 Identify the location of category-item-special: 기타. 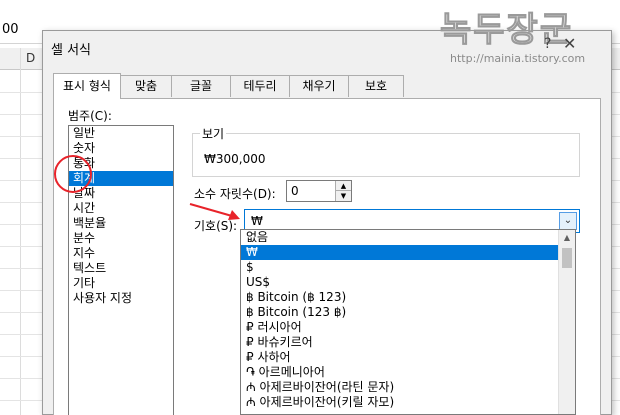
(121, 283).